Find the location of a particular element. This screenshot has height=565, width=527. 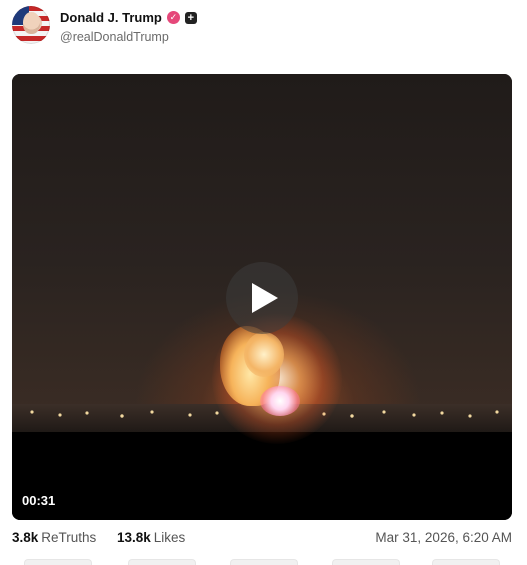

post-timestamp: Mar 31, 2026, 6:20 AM is located at coordinates (443, 537).